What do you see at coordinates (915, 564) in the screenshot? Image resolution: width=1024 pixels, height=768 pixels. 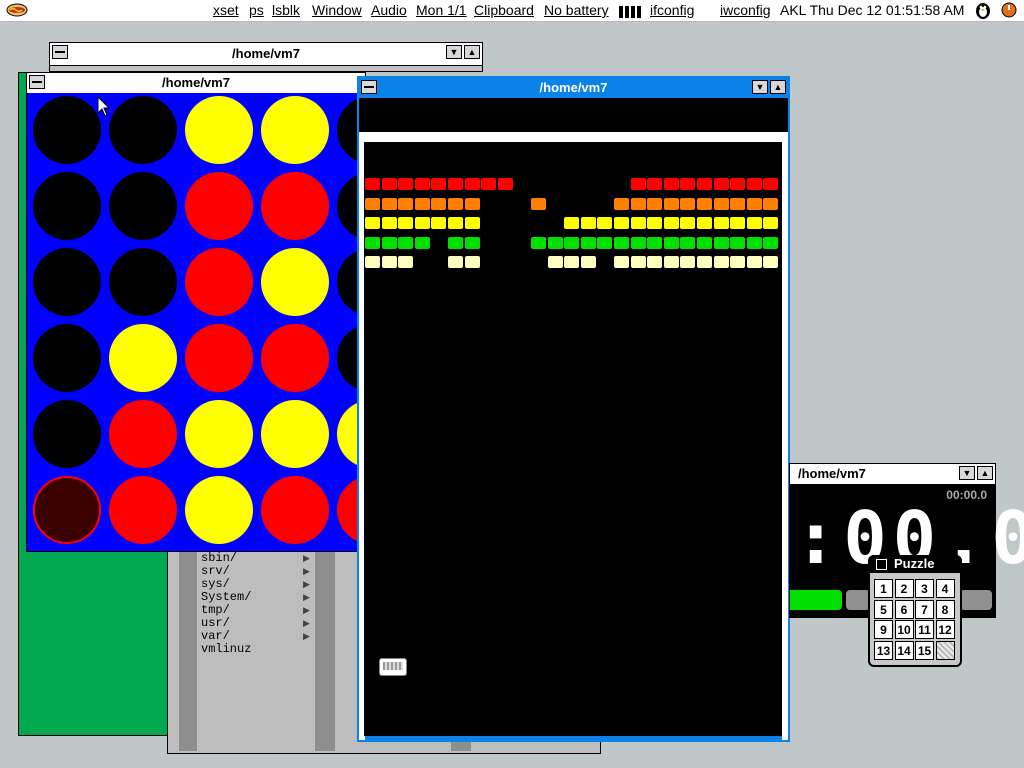 I see `puzzle-titlebar: Puzzle` at bounding box center [915, 564].